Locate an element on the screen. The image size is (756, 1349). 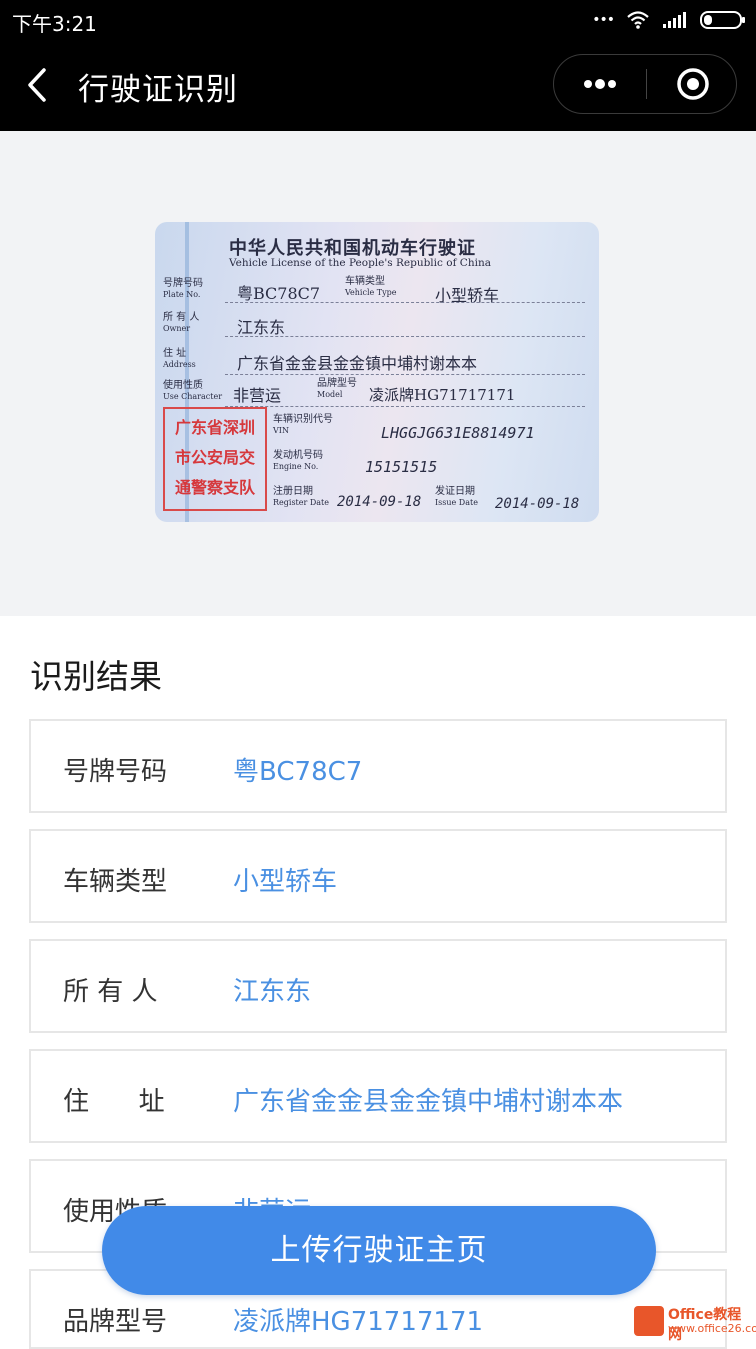
result-row-plate: 号牌号码 粤BC78C7 is located at coordinates (378, 766).